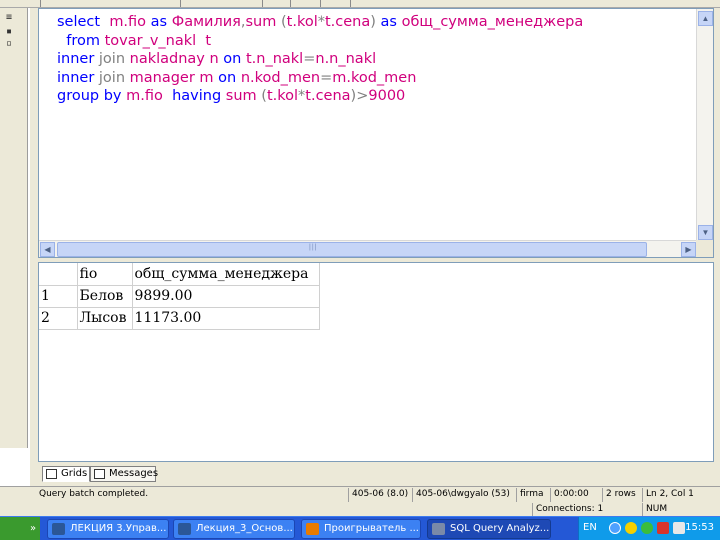 Image resolution: width=720 pixels, height=540 pixels. Describe the element at coordinates (274, 59) in the screenshot. I see `sql-token: t.n_nakl` at that location.